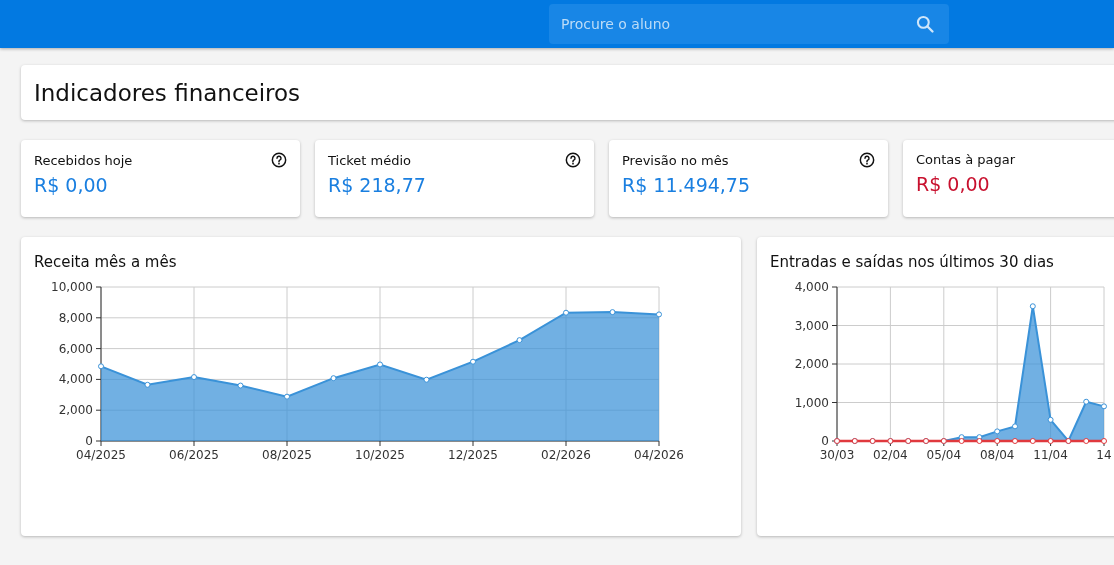  I want to click on stat-value: R$ 218,77, so click(377, 185).